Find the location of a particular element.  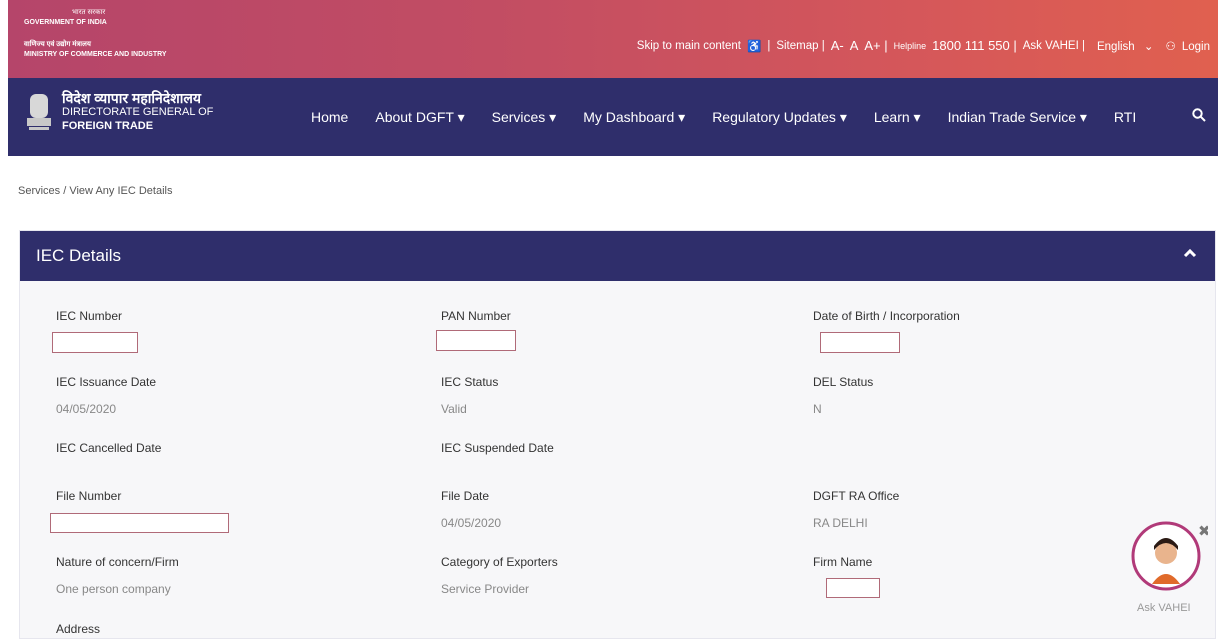

panel-title: IEC Details is located at coordinates (79, 255).